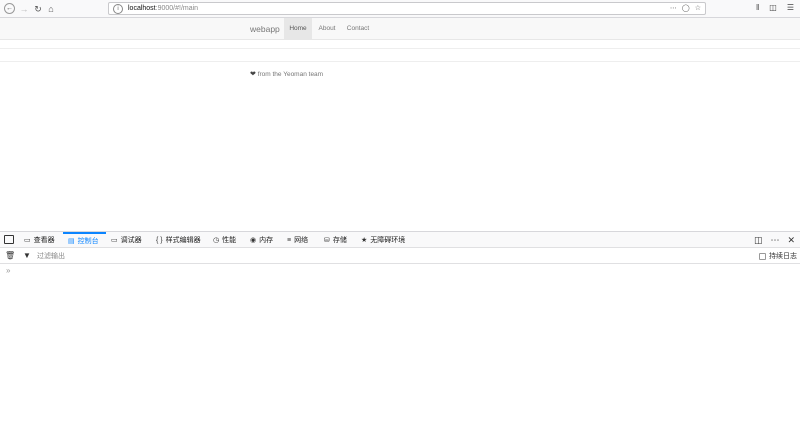  I want to click on tab-debugger: ▭ 调试器, so click(126, 240).